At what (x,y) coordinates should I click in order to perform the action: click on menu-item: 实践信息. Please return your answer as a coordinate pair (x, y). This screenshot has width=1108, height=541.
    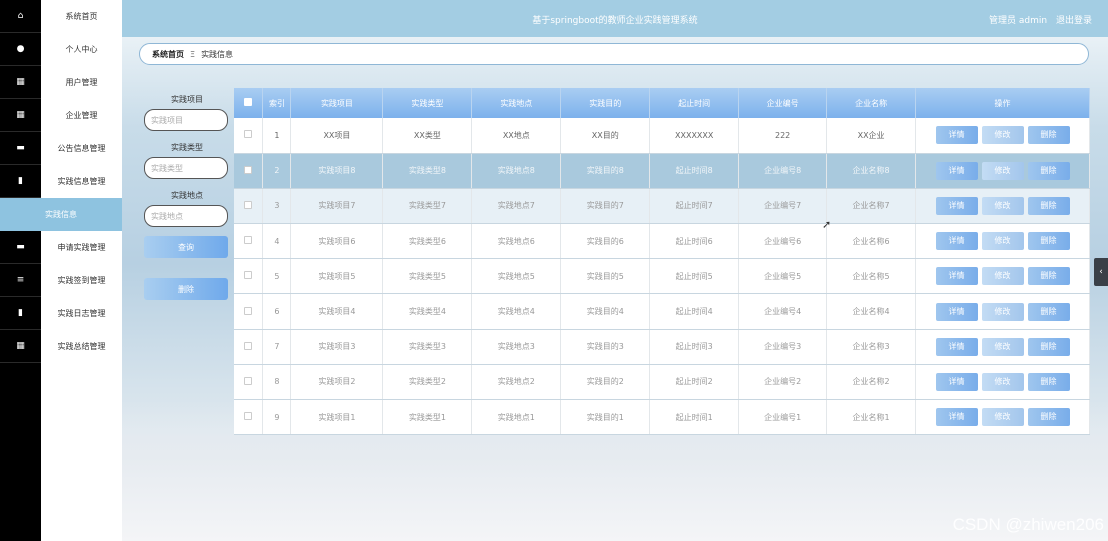
    Looking at the image, I should click on (61, 214).